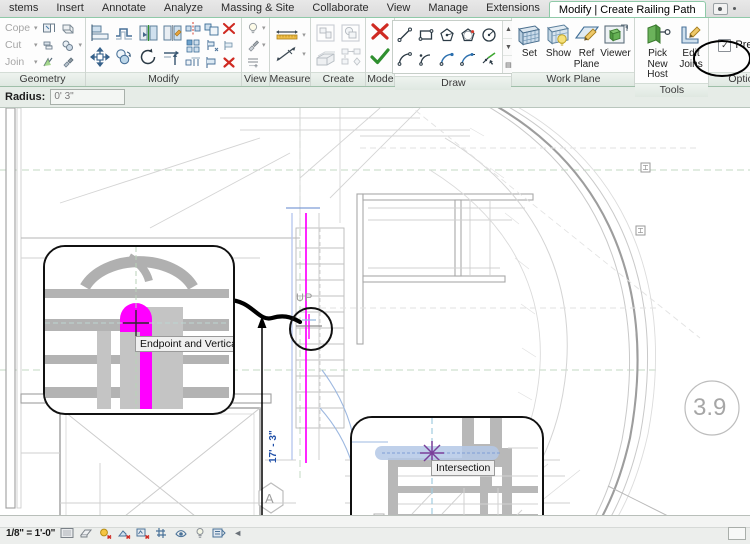 The image size is (750, 544). Describe the element at coordinates (252, 28) in the screenshot. I see `lightbulb-icon` at that location.